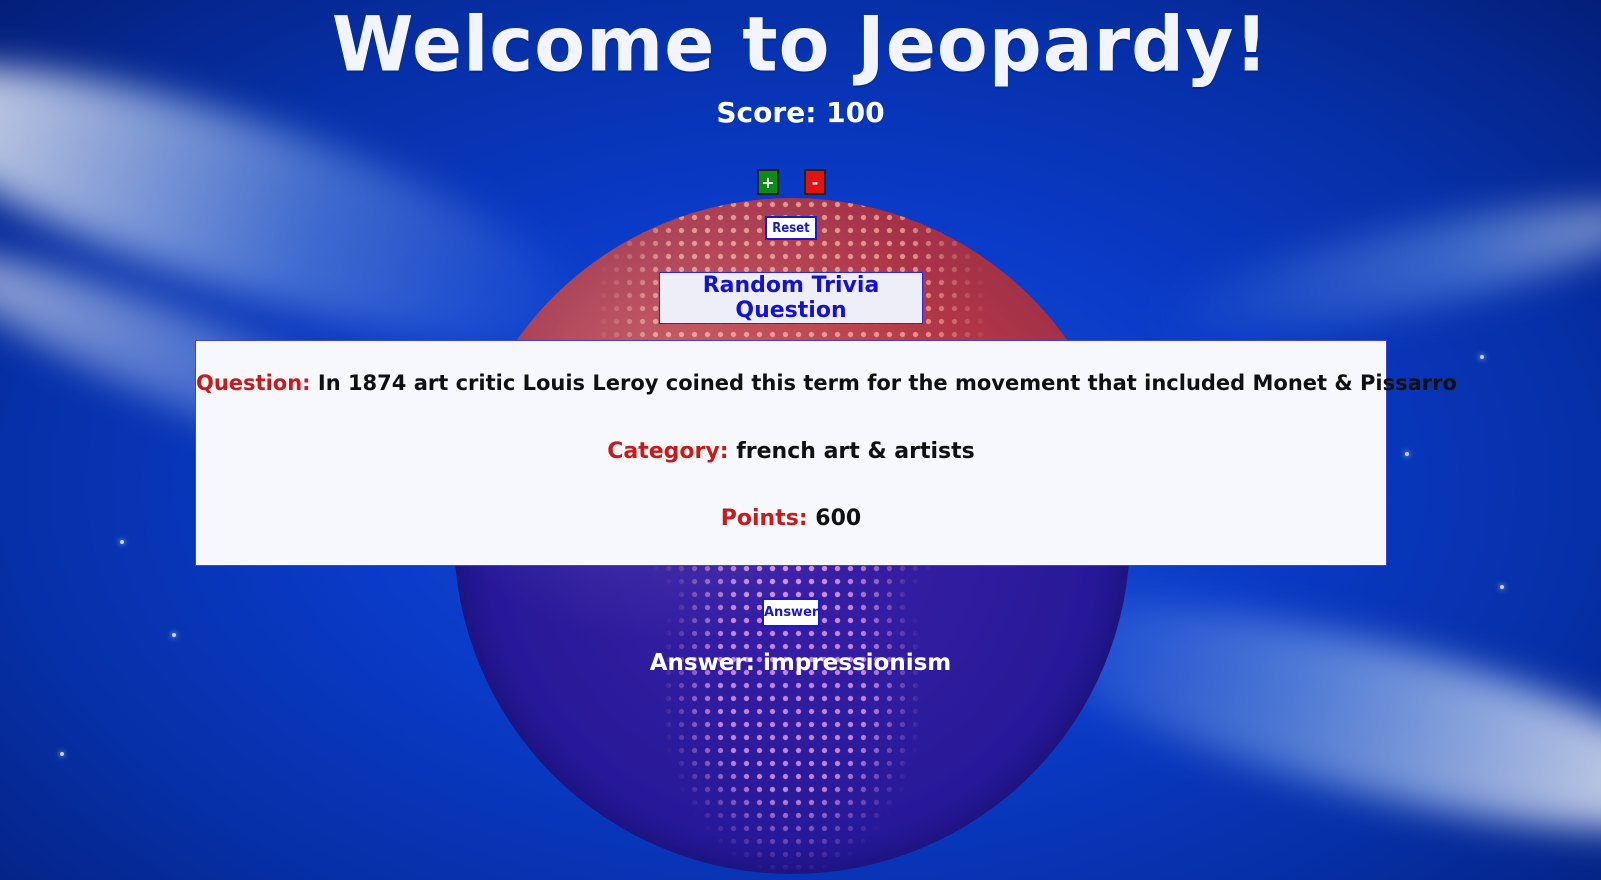 This screenshot has height=880, width=1601. I want to click on score-display: Score: 100, so click(800, 112).